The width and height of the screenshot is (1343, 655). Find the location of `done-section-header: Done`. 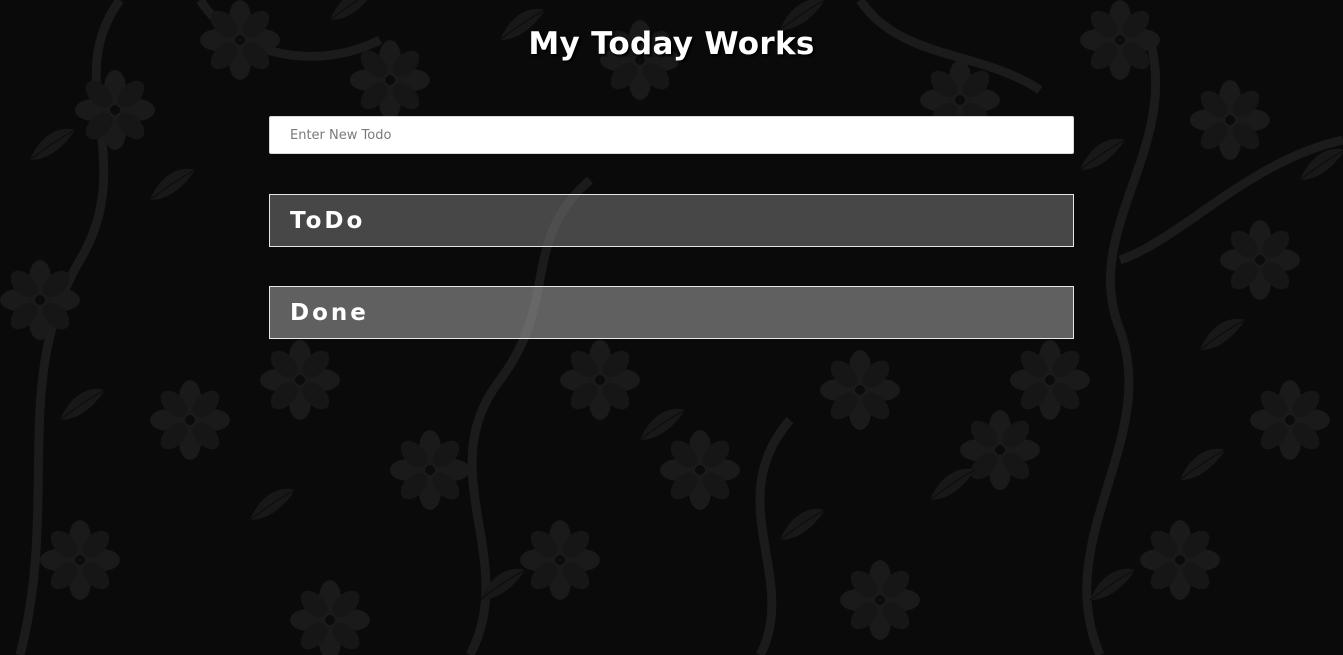

done-section-header: Done is located at coordinates (671, 312).